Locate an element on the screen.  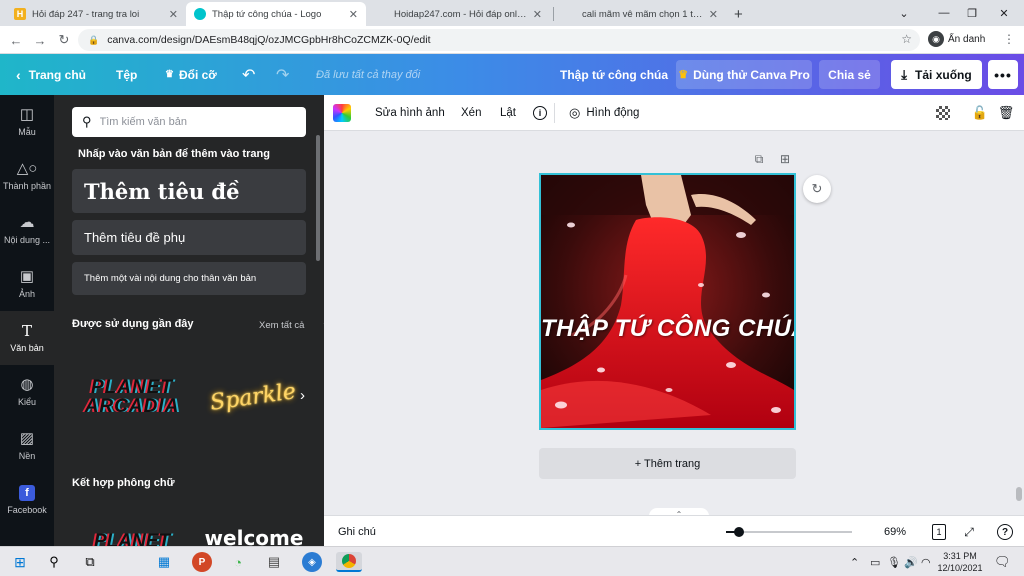
rail-item-facebook: f Facebook is located at coordinates (27, 500).